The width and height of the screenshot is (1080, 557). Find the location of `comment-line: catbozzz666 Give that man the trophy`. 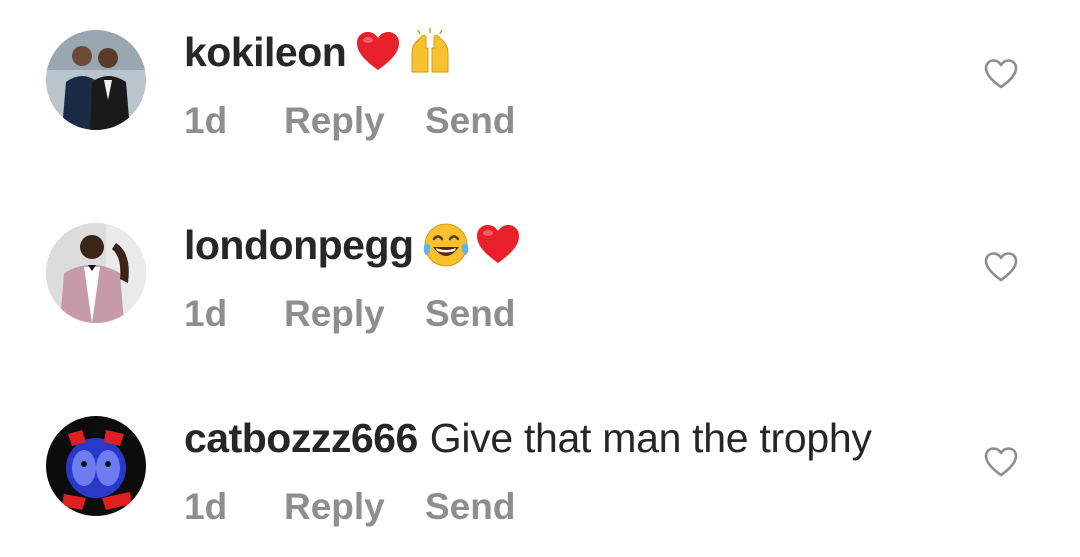

comment-line: catbozzz666 Give that man the trophy is located at coordinates (562, 438).